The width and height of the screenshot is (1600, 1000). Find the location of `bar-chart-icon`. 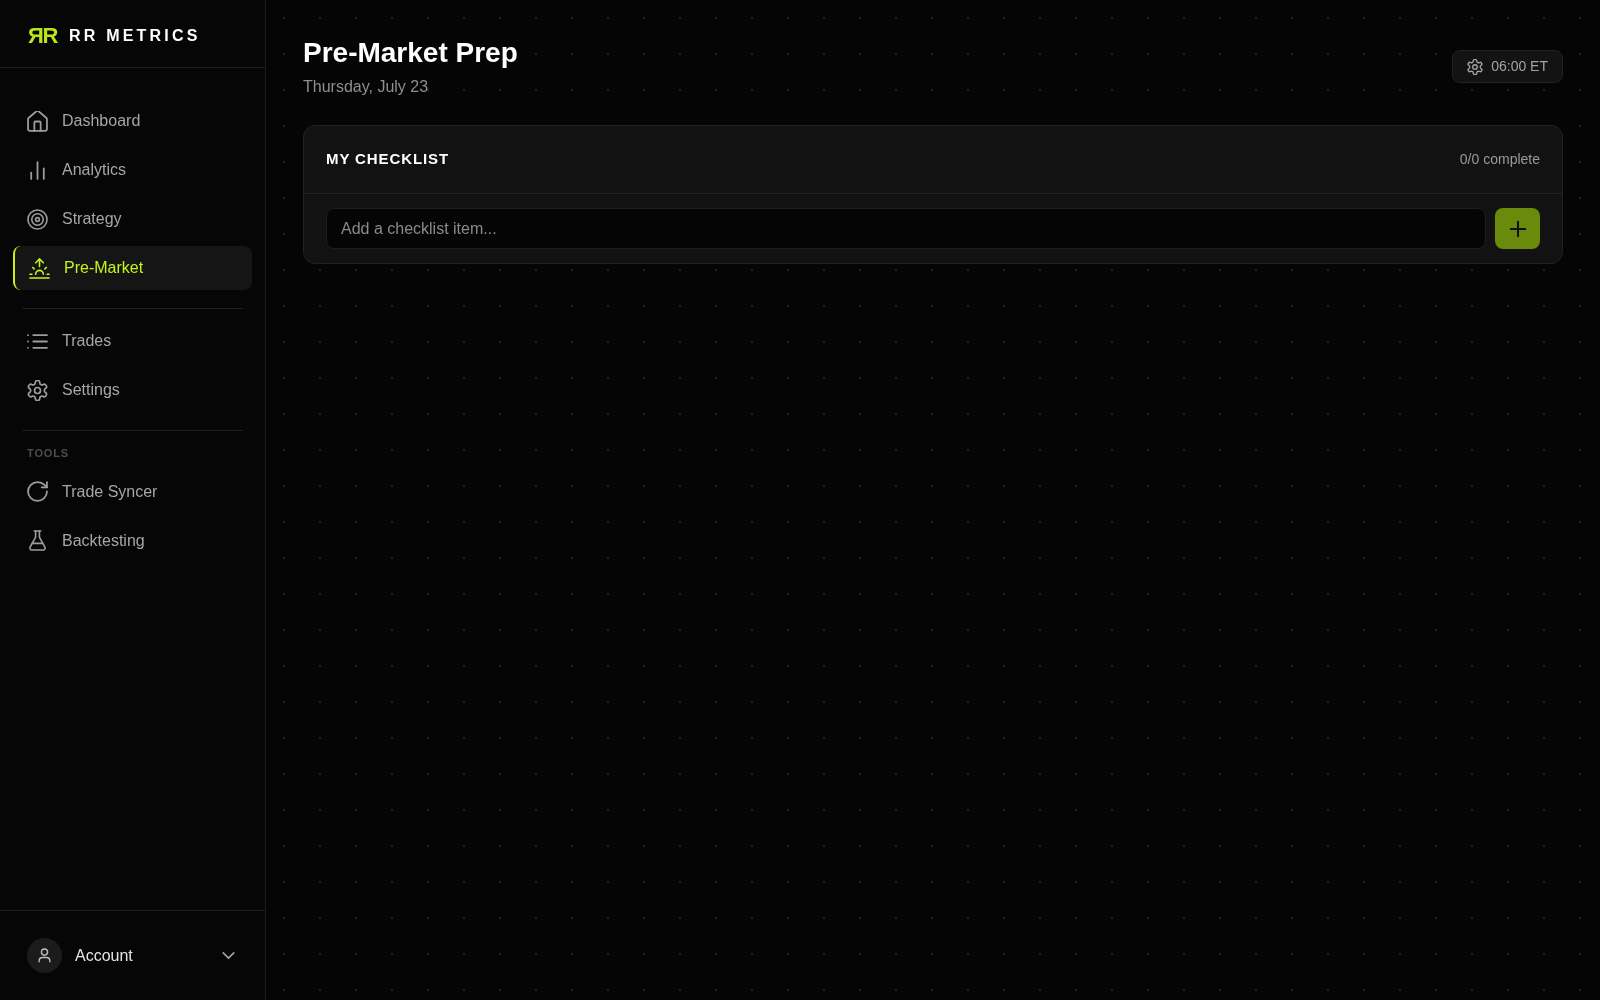

bar-chart-icon is located at coordinates (37, 170).